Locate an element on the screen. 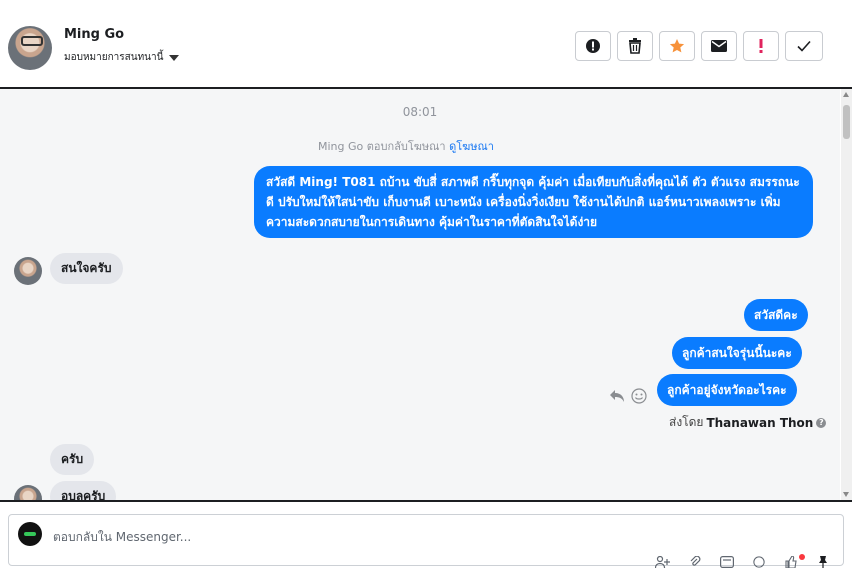  trash-icon is located at coordinates (635, 46).